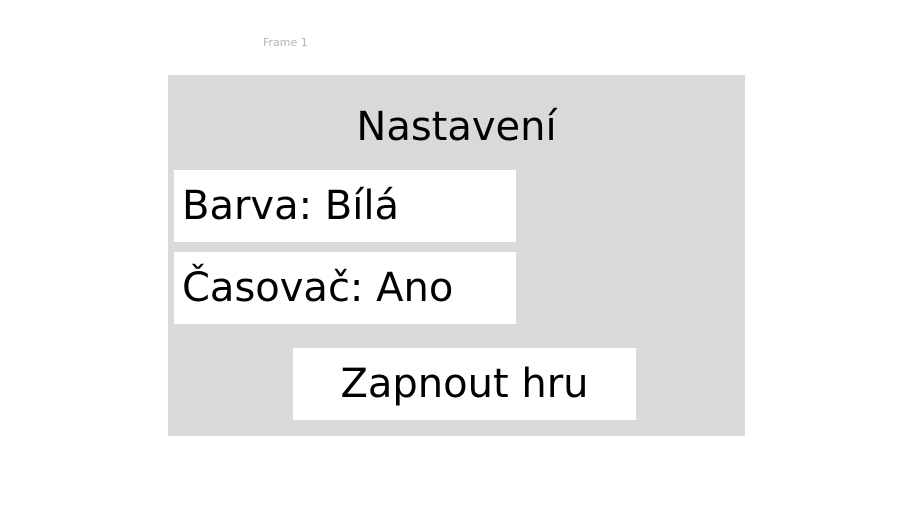 Image resolution: width=913 pixels, height=511 pixels. What do you see at coordinates (290, 206) in the screenshot?
I see `color-setting-label: Barva: Bílá` at bounding box center [290, 206].